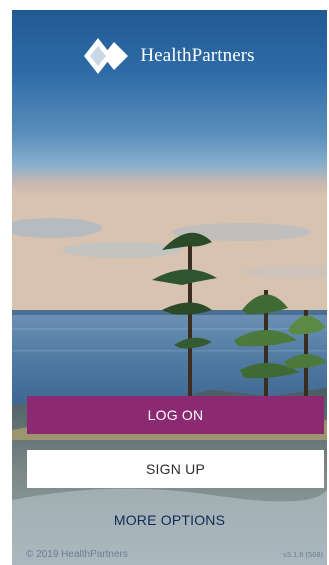 Image resolution: width=329 pixels, height=565 pixels. What do you see at coordinates (77, 554) in the screenshot?
I see `copyright-text: © 2019 HealthPartners` at bounding box center [77, 554].